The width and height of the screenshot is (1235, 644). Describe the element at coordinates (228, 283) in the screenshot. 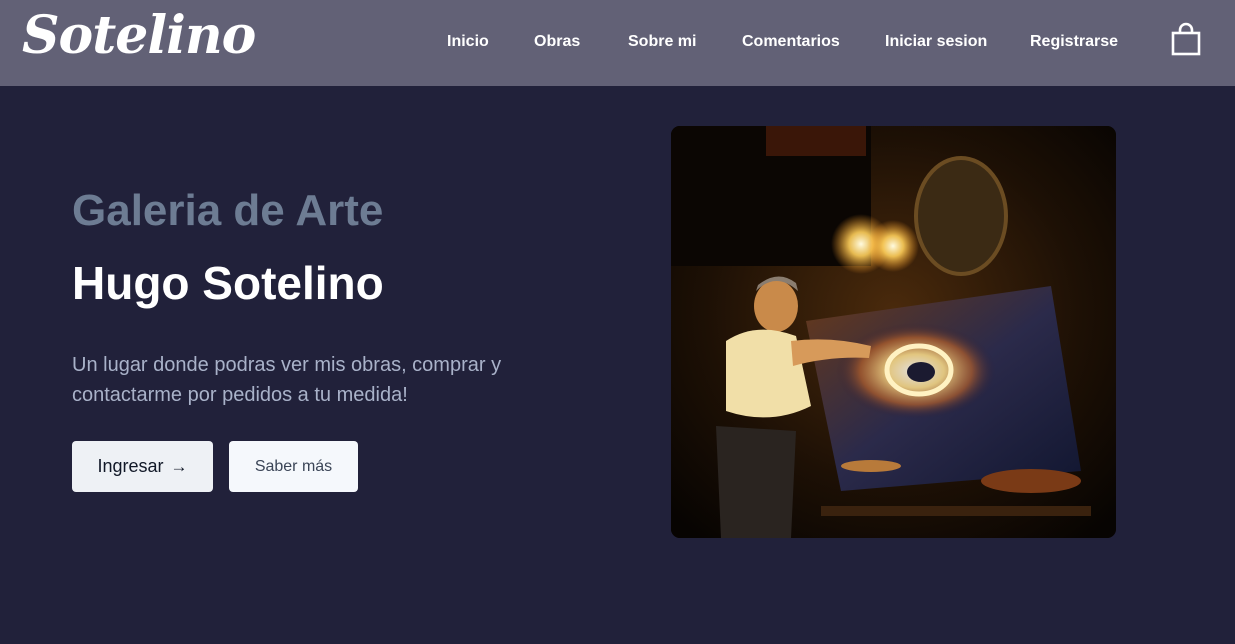

I see `hero-title: Hugo Sotelino` at that location.